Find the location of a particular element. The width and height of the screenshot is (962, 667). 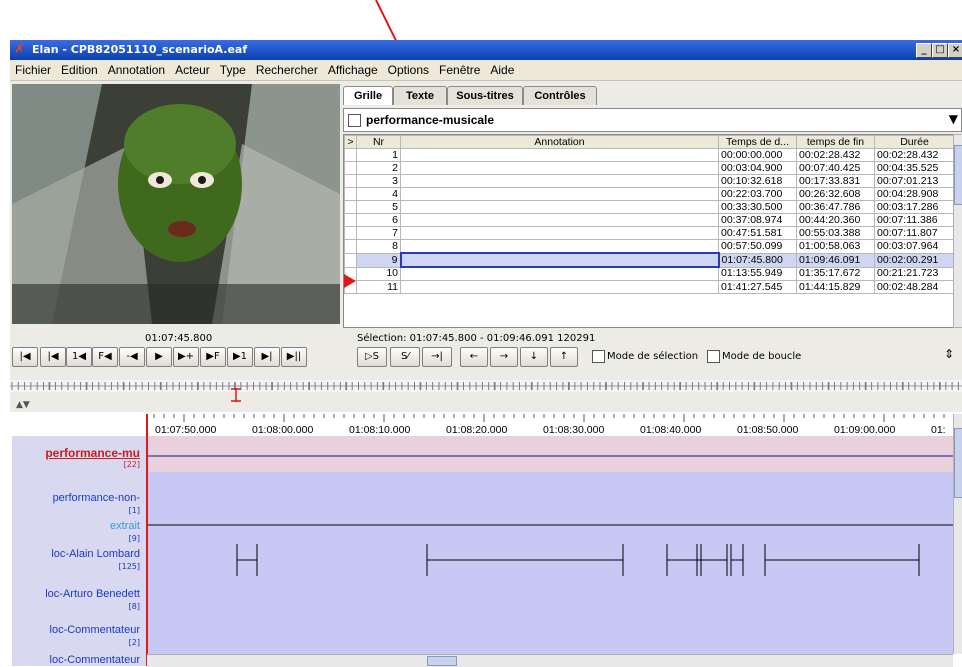

video-frame-image is located at coordinates (176, 204).